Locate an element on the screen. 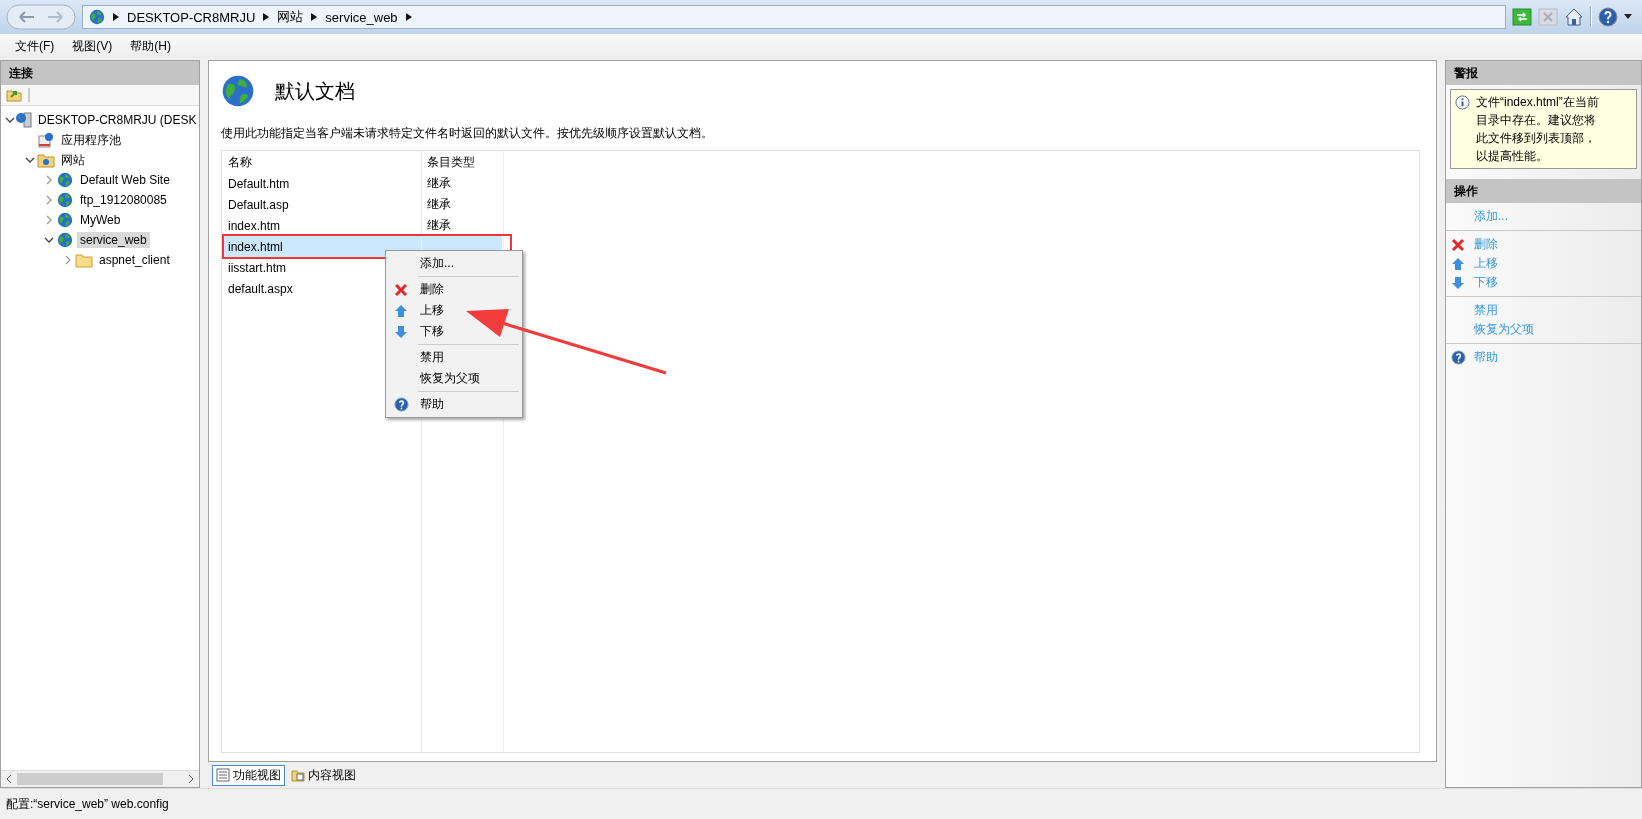  tree-item: MyWeb is located at coordinates (100, 220).